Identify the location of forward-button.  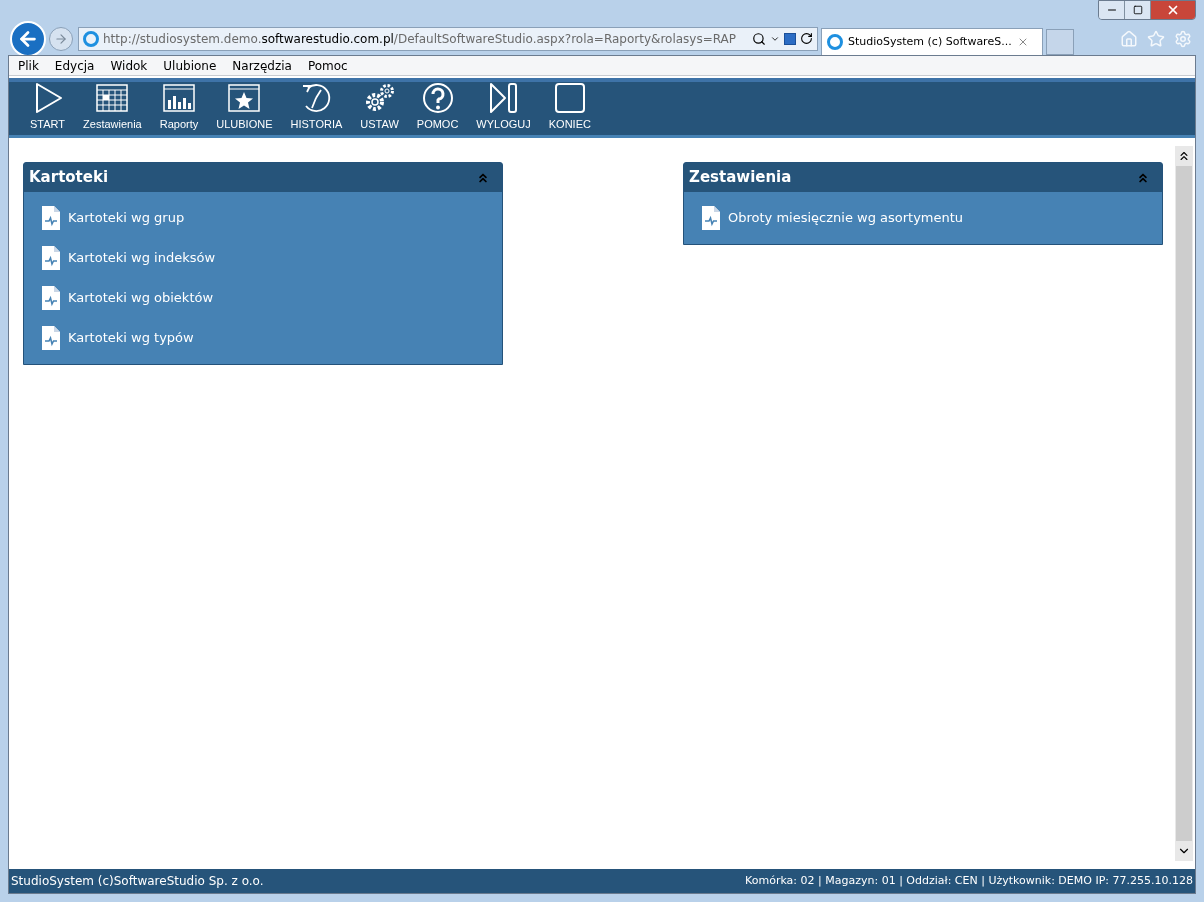
(61, 38).